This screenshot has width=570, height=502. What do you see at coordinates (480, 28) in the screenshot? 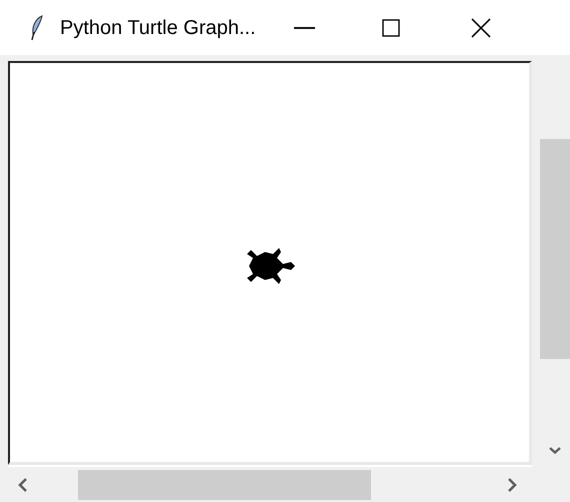
I see `close-icon` at bounding box center [480, 28].